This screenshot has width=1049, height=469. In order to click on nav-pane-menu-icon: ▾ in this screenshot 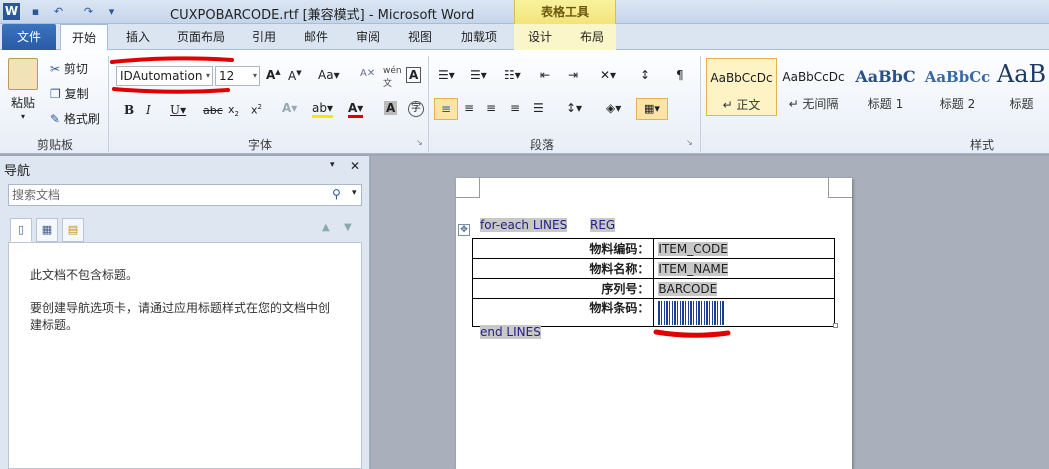, I will do `click(332, 165)`.